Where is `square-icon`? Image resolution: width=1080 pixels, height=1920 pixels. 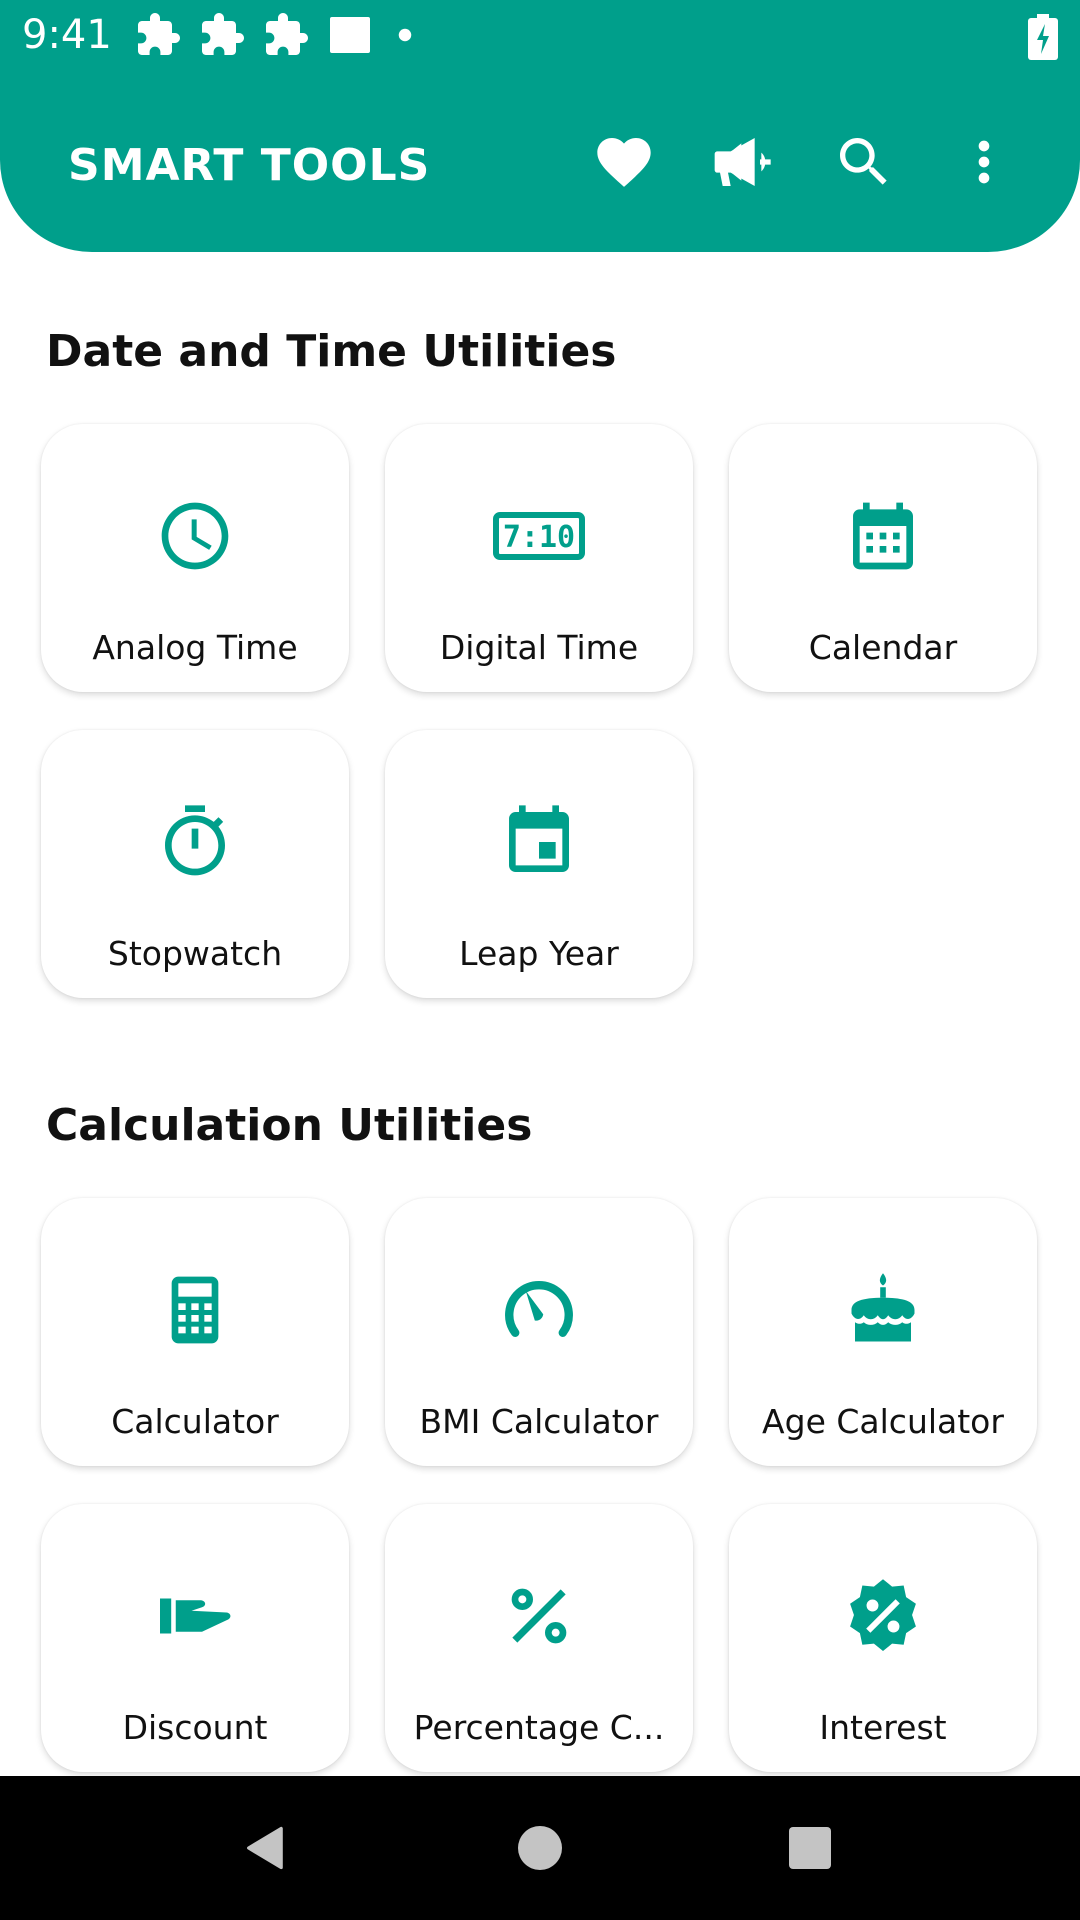 square-icon is located at coordinates (350, 35).